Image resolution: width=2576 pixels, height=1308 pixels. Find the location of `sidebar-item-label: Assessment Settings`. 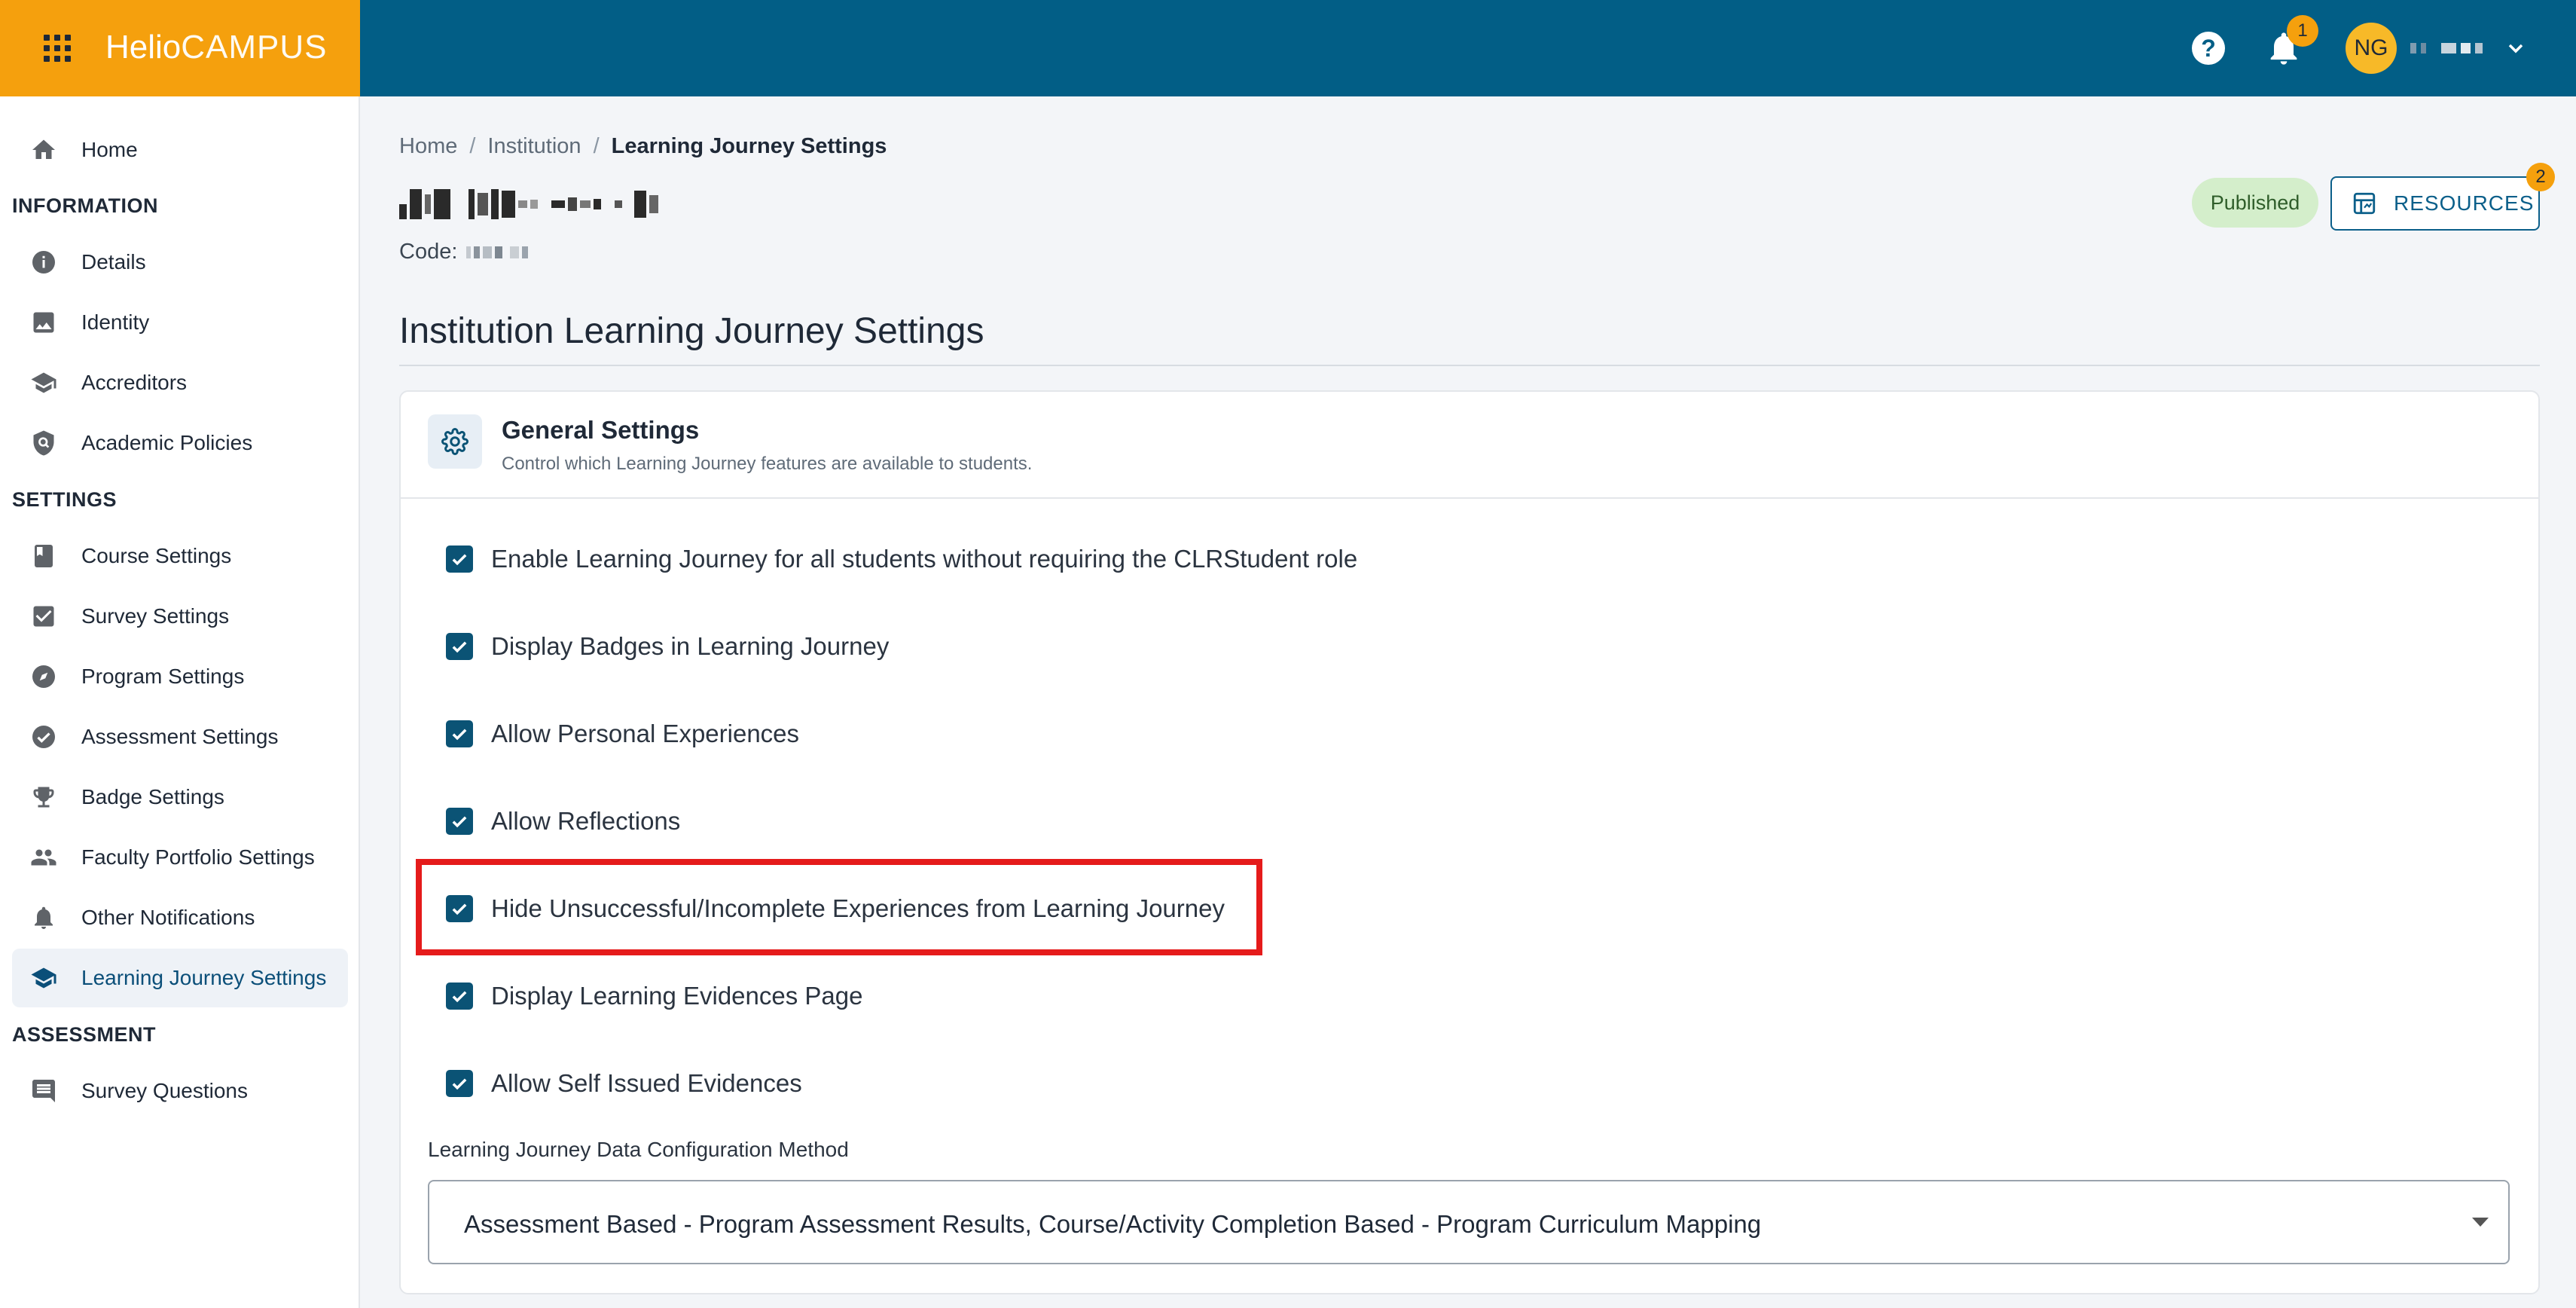

sidebar-item-label: Assessment Settings is located at coordinates (180, 737).